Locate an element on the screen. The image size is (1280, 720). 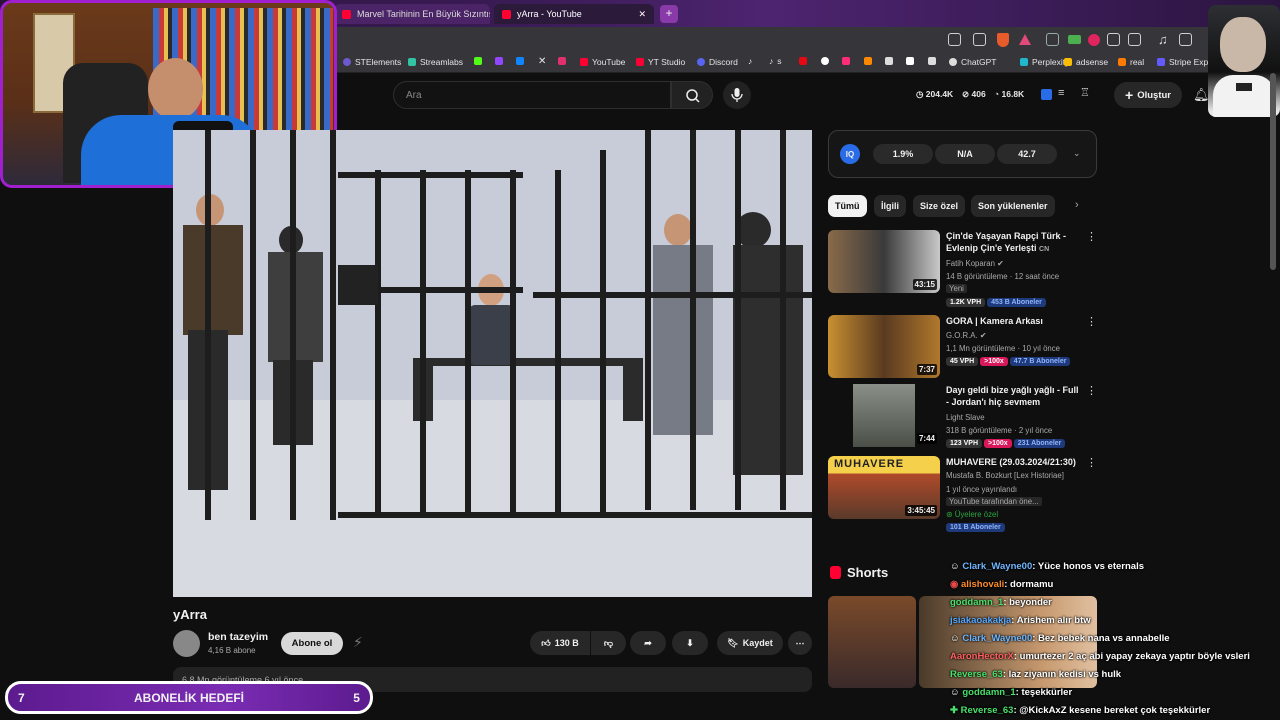
more-icon: ⋯ is located at coordinates (800, 642).